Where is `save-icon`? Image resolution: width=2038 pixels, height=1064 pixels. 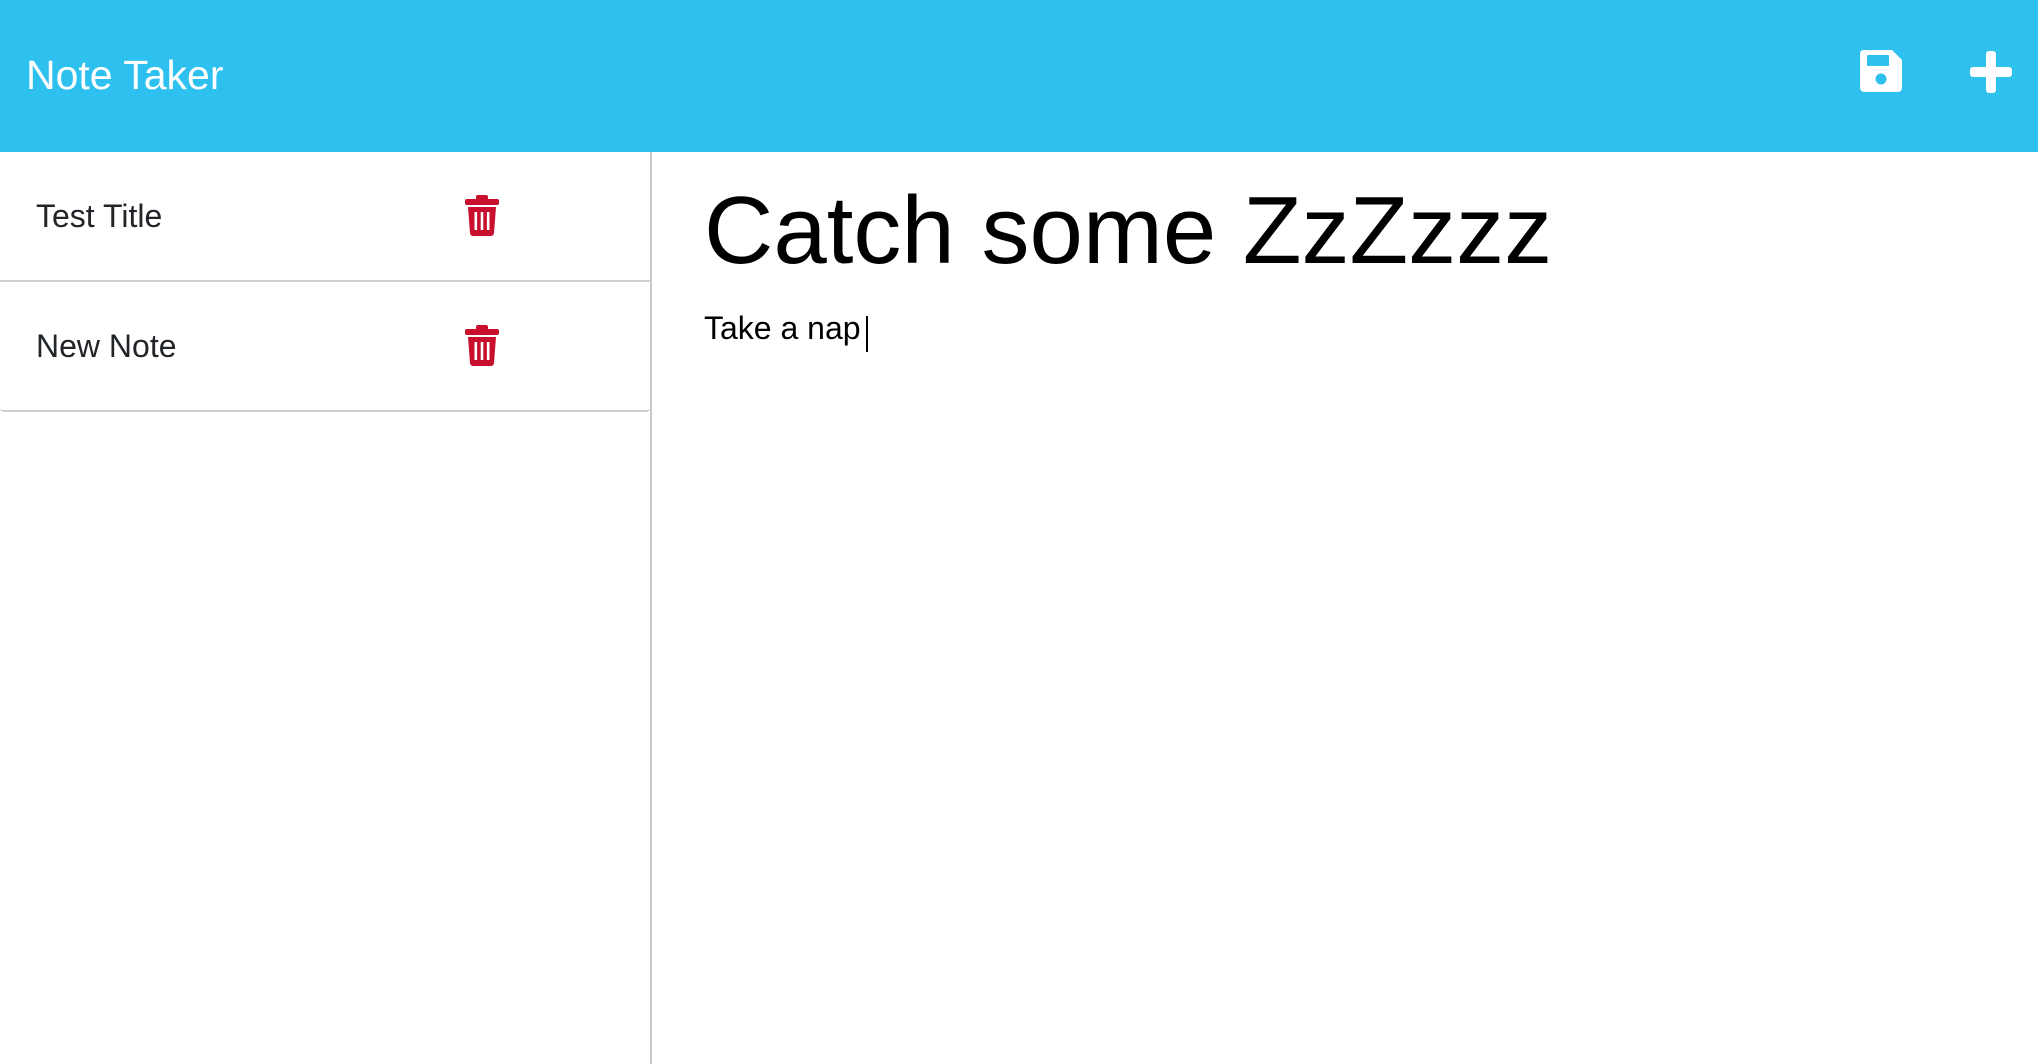
save-icon is located at coordinates (1881, 71).